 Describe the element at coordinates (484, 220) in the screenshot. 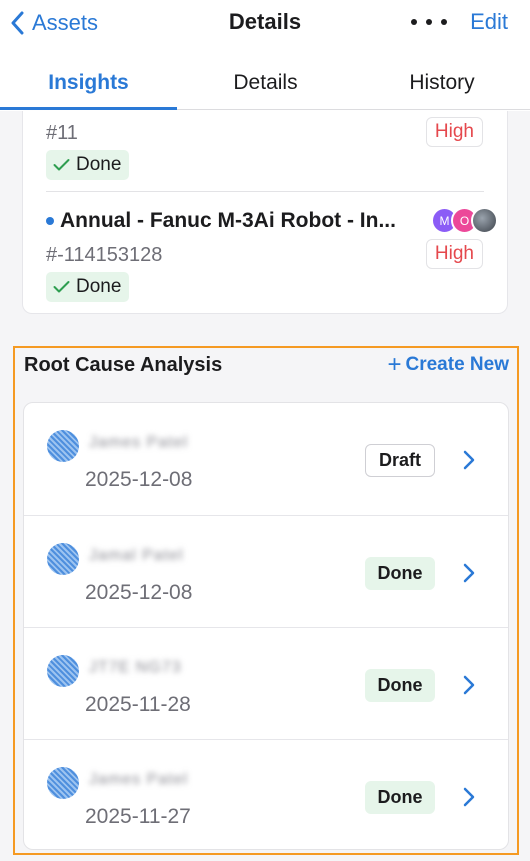

I see `avatar-photo` at that location.